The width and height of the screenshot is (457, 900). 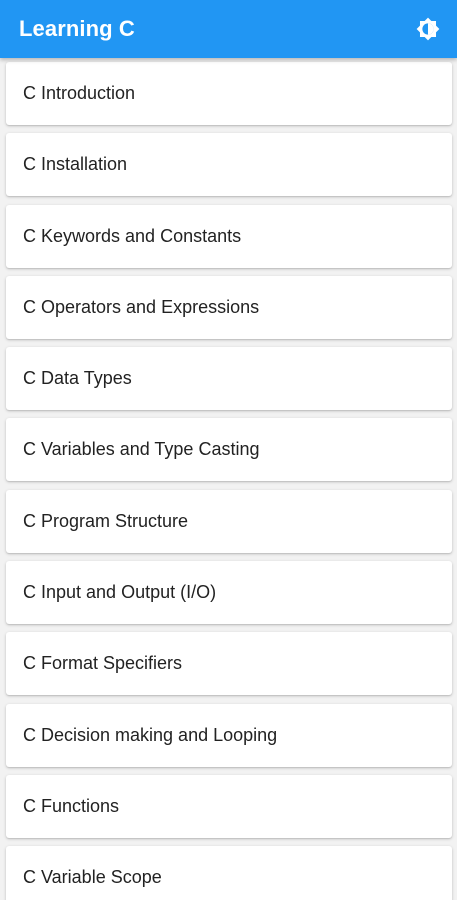 What do you see at coordinates (141, 306) in the screenshot?
I see `list-item-label: C Operators and Expressions` at bounding box center [141, 306].